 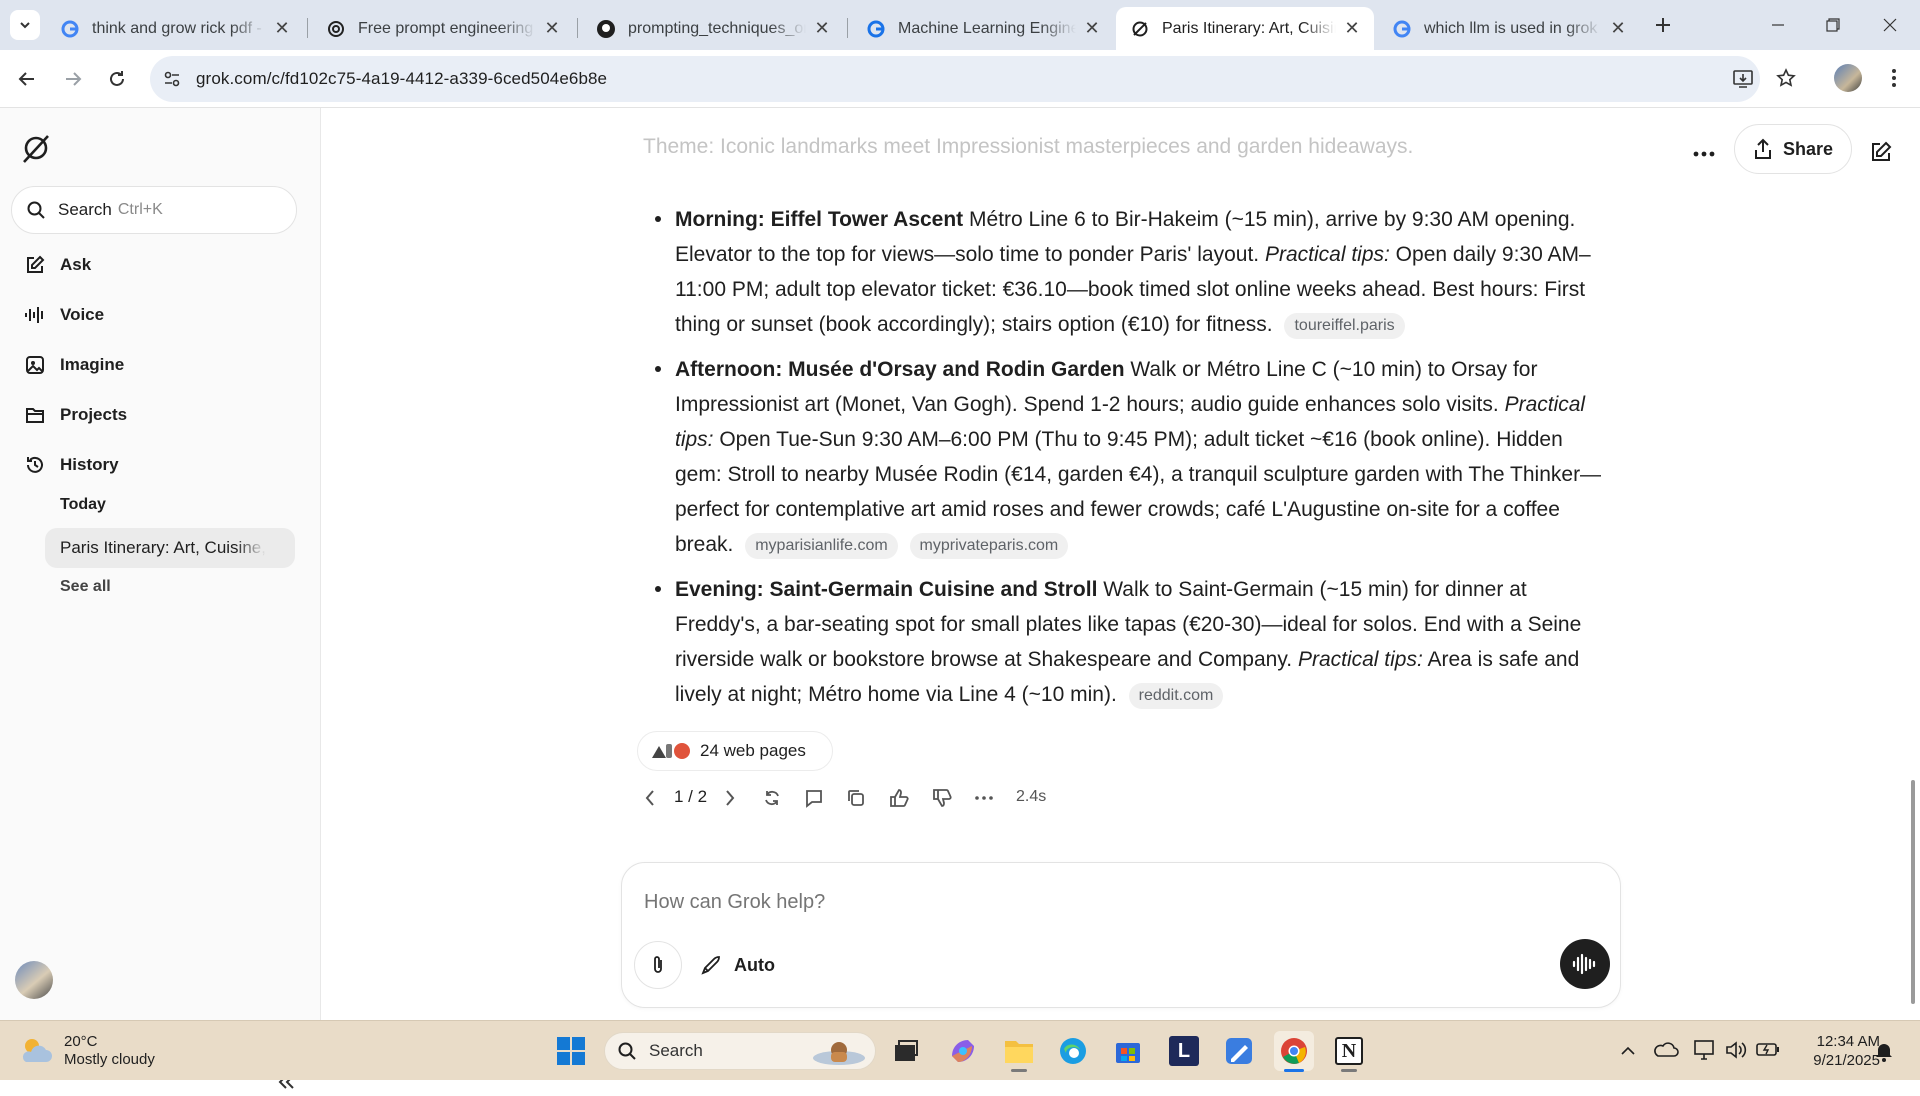 What do you see at coordinates (1663, 25) in the screenshot?
I see `new-tab-button` at bounding box center [1663, 25].